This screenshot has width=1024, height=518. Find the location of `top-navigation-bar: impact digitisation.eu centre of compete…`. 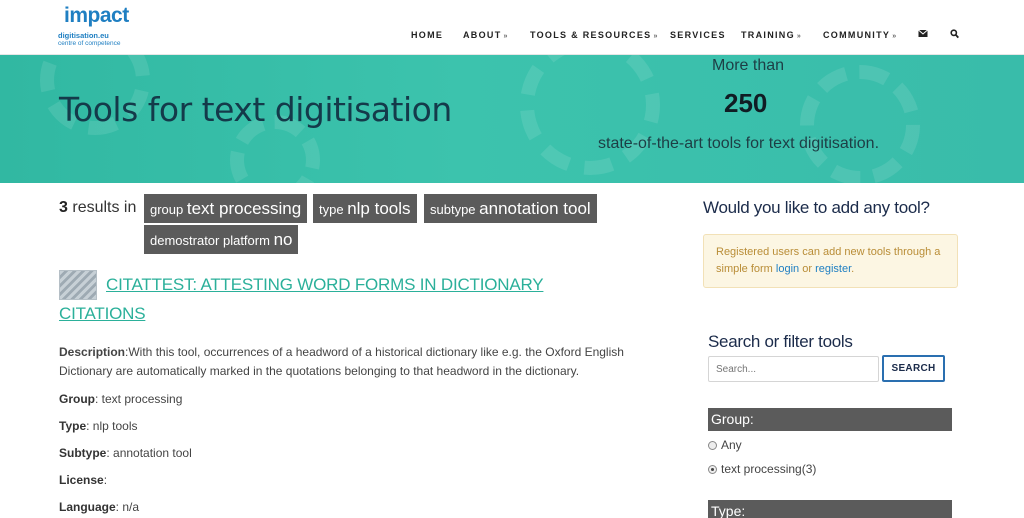

top-navigation-bar: impact digitisation.eu centre of compete… is located at coordinates (512, 27).